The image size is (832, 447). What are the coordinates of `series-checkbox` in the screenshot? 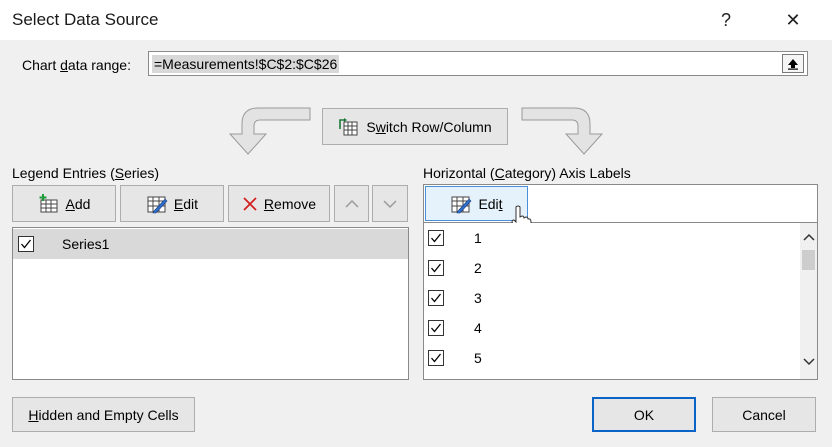 It's located at (26, 244).